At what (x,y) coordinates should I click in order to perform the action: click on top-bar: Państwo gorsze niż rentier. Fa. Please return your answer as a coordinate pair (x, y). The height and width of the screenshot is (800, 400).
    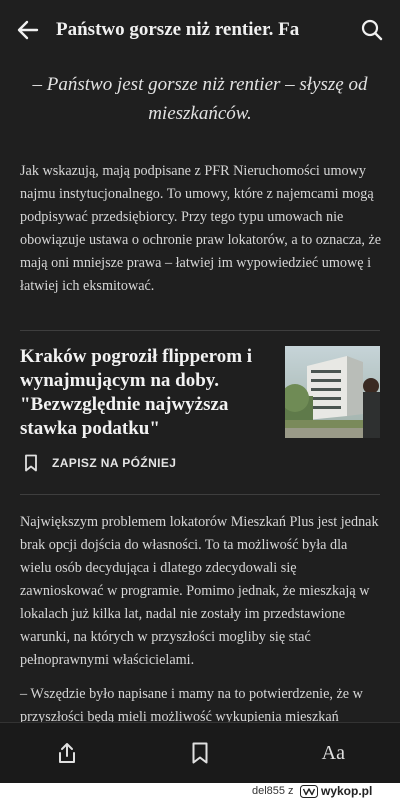
    Looking at the image, I should click on (200, 30).